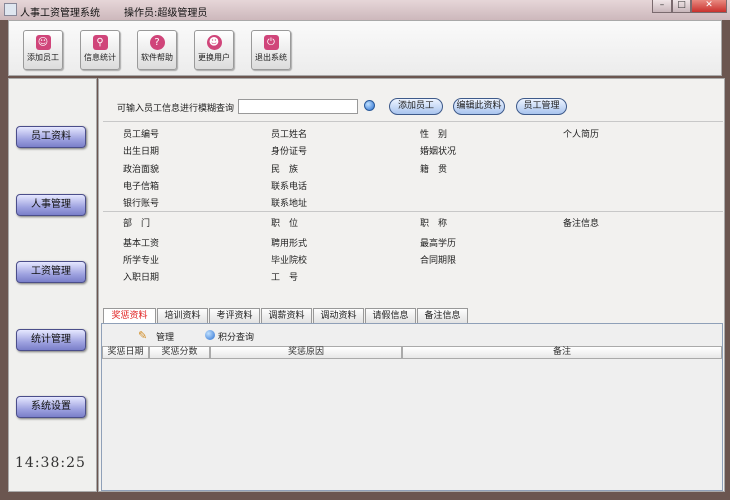  I want to click on field-label: 所学专业, so click(141, 261).